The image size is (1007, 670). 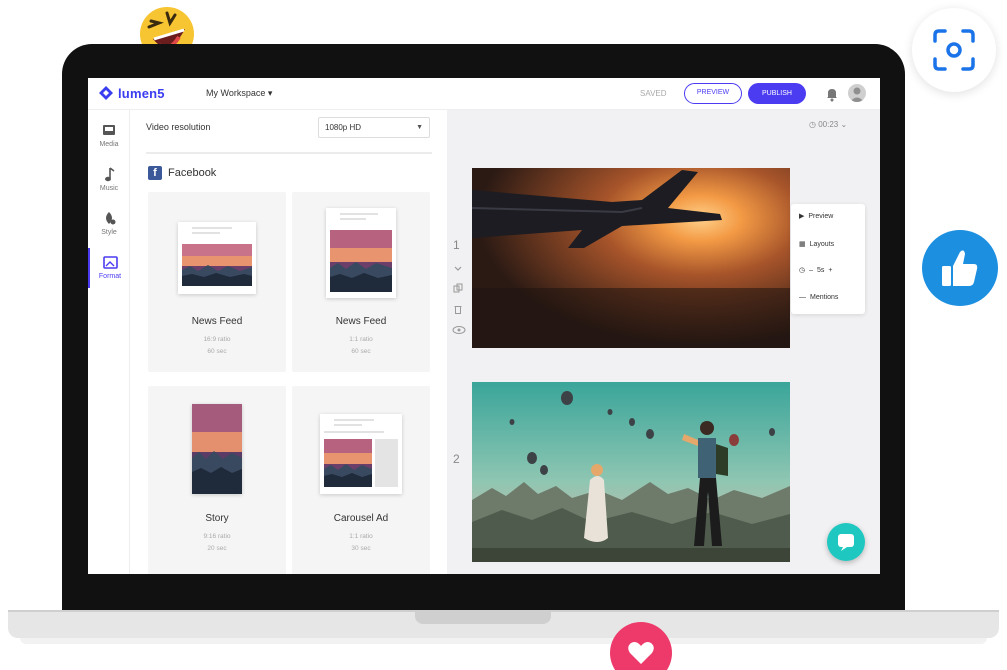 I want to click on save-status: SAVED, so click(x=653, y=93).